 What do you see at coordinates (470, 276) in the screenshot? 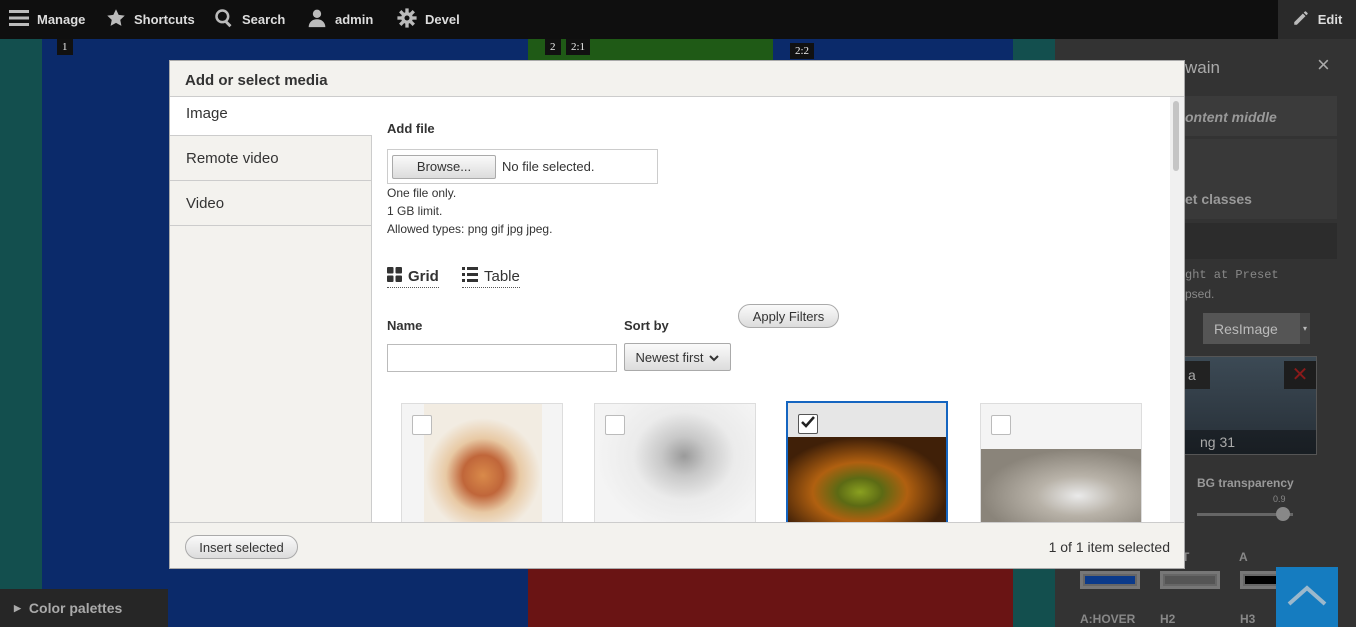
I see `list-icon` at bounding box center [470, 276].